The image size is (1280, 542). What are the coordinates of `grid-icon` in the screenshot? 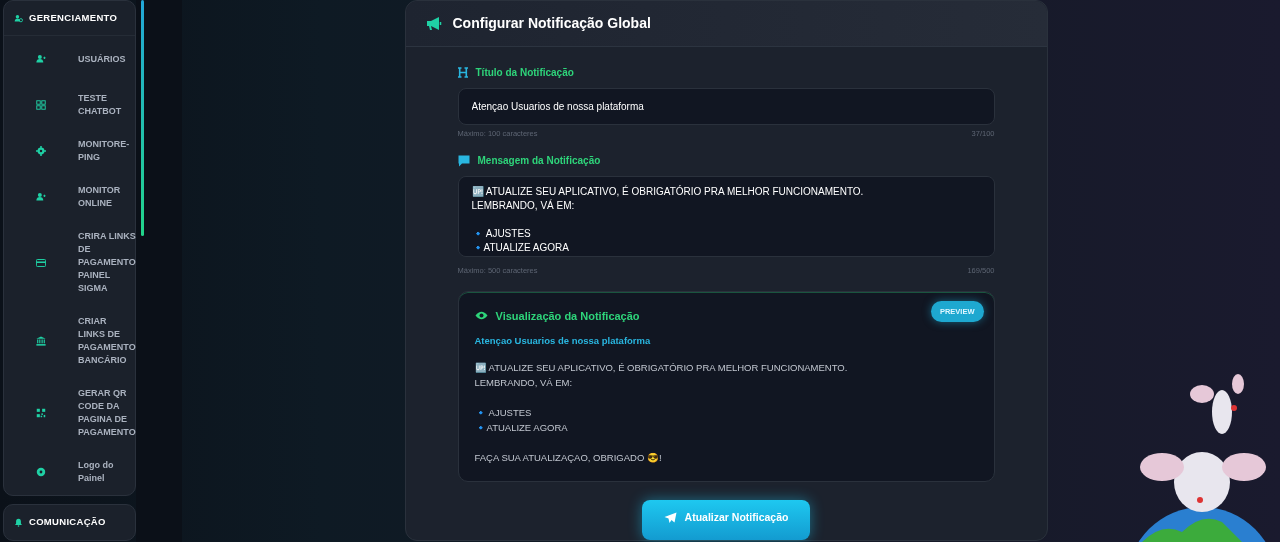 It's located at (41, 105).